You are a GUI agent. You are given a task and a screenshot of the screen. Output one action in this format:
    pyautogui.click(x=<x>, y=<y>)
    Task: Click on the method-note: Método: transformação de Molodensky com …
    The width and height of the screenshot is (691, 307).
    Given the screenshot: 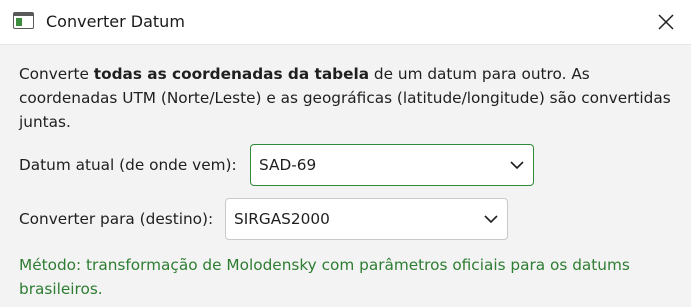 What is the action you would take?
    pyautogui.click(x=324, y=277)
    